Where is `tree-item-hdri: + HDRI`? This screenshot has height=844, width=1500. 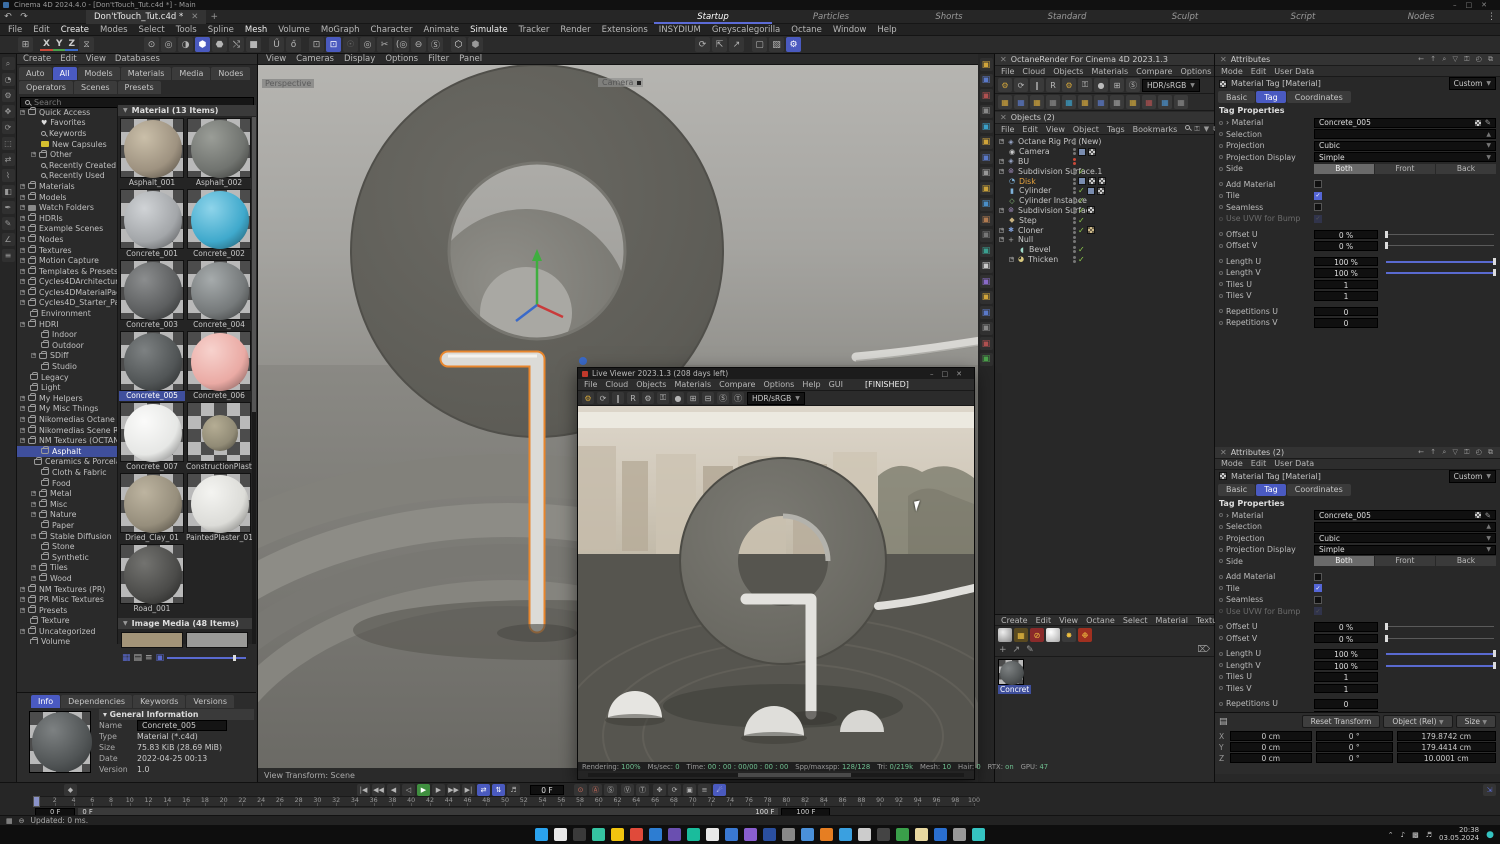 tree-item-hdri: + HDRI is located at coordinates (67, 324).